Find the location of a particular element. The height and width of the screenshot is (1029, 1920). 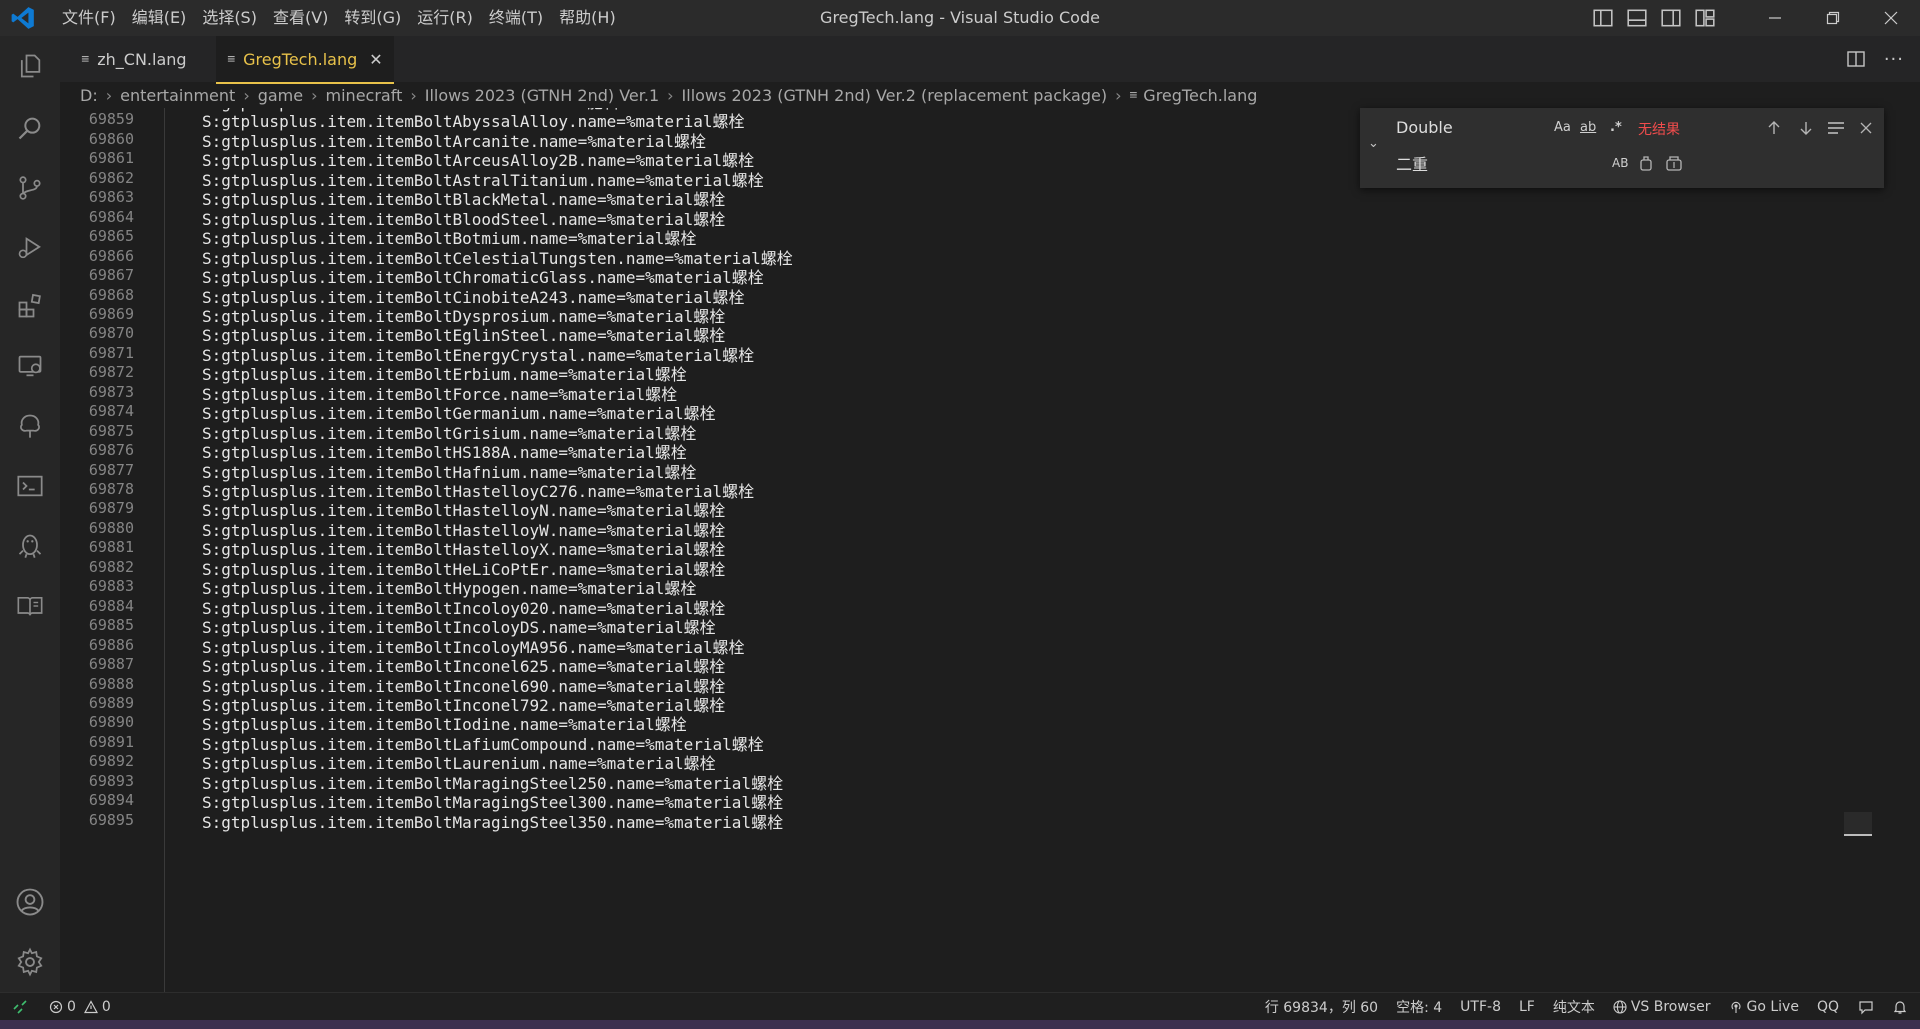

run-debug-icon is located at coordinates (29, 248).